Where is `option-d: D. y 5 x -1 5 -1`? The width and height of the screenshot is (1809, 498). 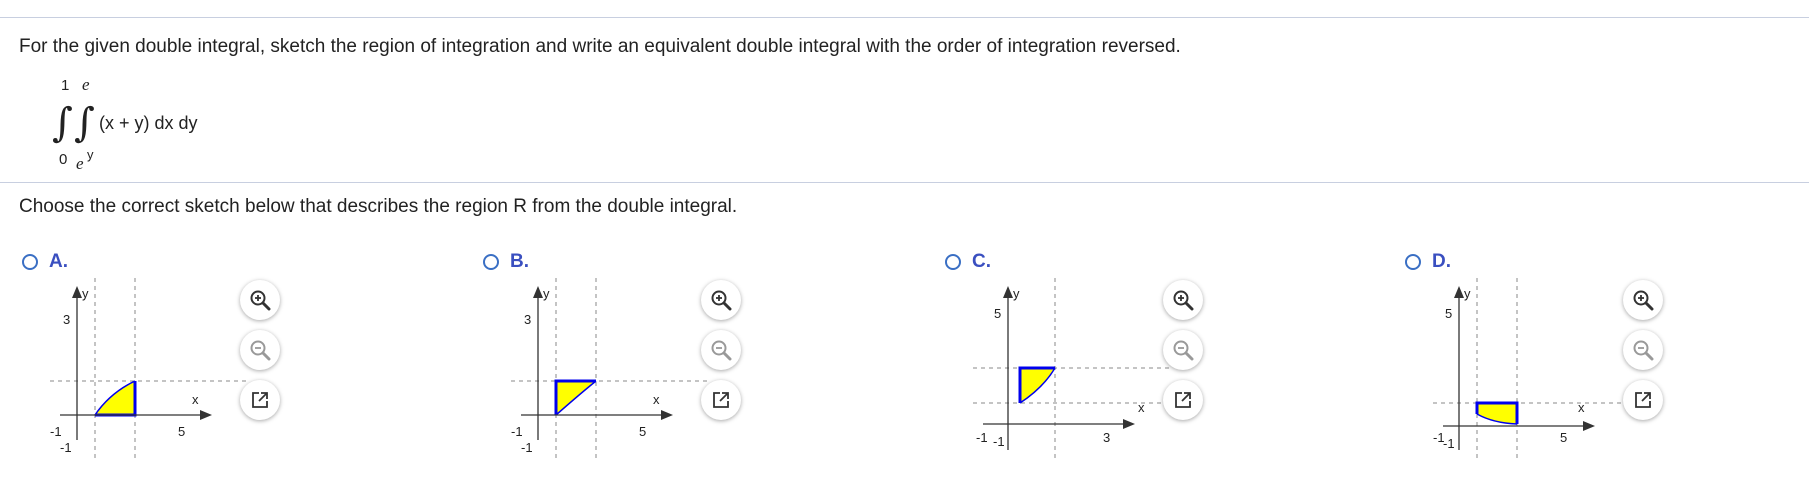
option-d: D. y 5 x -1 5 -1 is located at coordinates (1607, 365).